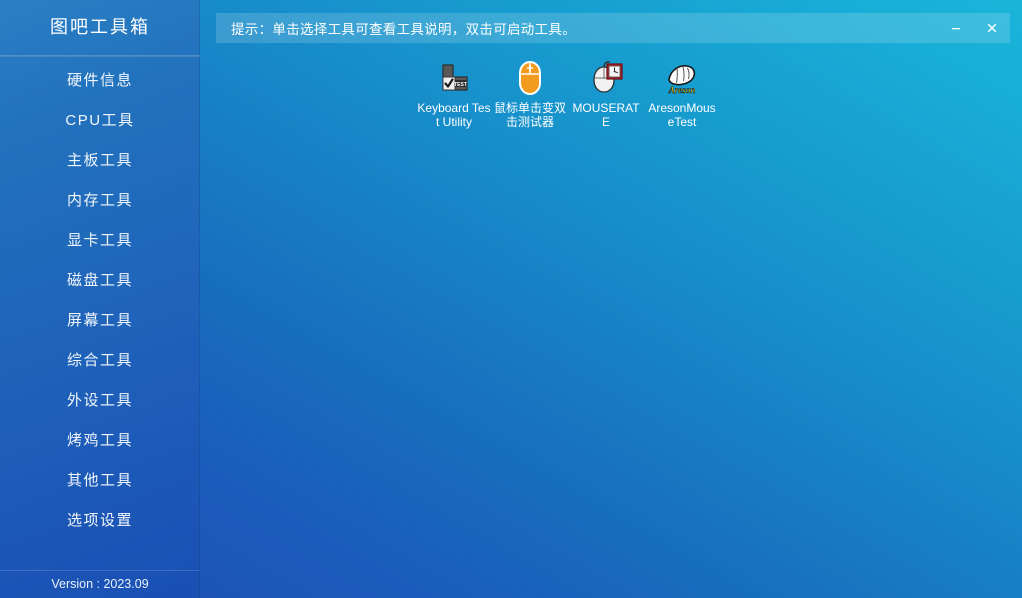 The width and height of the screenshot is (1022, 598). I want to click on keyboard-test-icon: TEST, so click(454, 78).